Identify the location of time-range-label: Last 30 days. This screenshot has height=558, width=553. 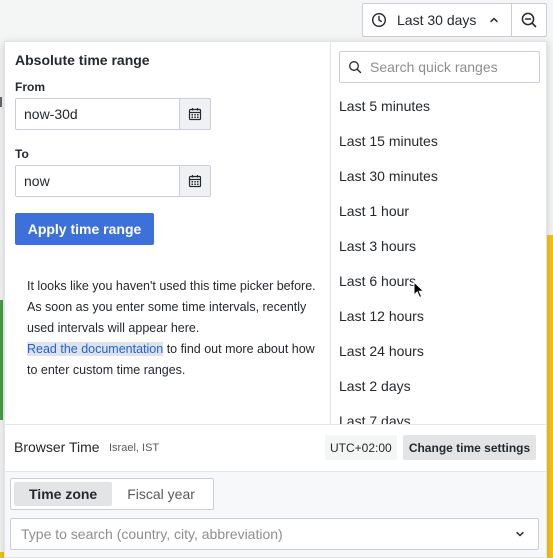
(437, 20).